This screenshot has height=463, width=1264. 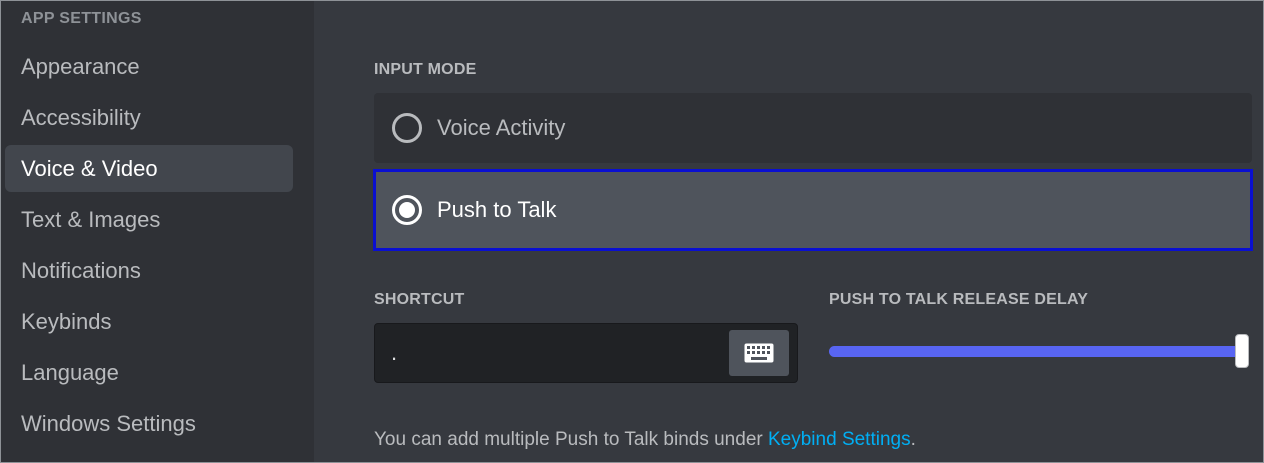 What do you see at coordinates (913, 439) in the screenshot?
I see `help-text-suffix: .` at bounding box center [913, 439].